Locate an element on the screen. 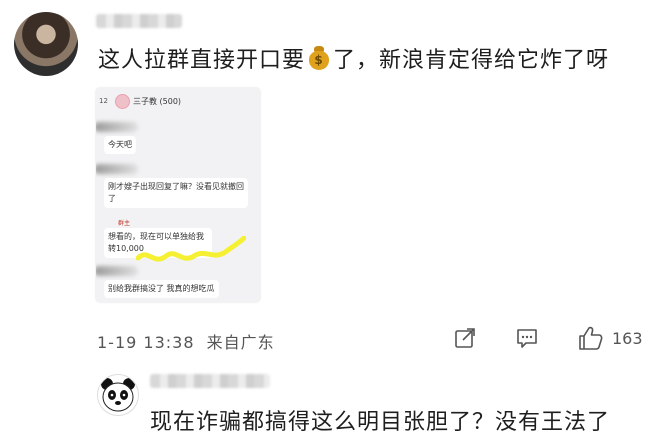 The height and width of the screenshot is (436, 660). user-avatar is located at coordinates (46, 44).